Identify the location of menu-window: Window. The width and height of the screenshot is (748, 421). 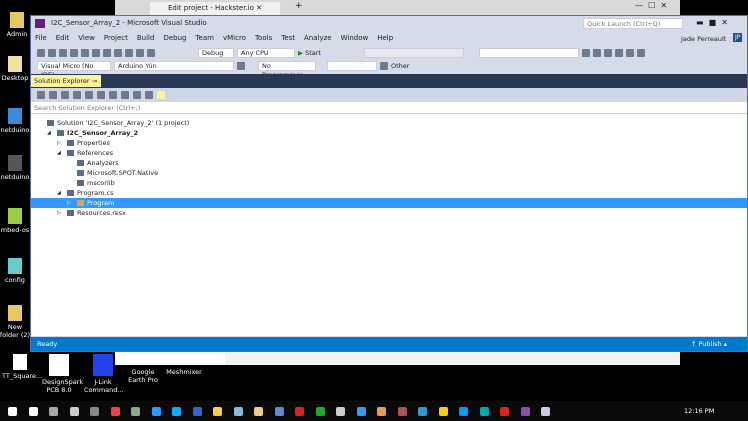
(355, 40).